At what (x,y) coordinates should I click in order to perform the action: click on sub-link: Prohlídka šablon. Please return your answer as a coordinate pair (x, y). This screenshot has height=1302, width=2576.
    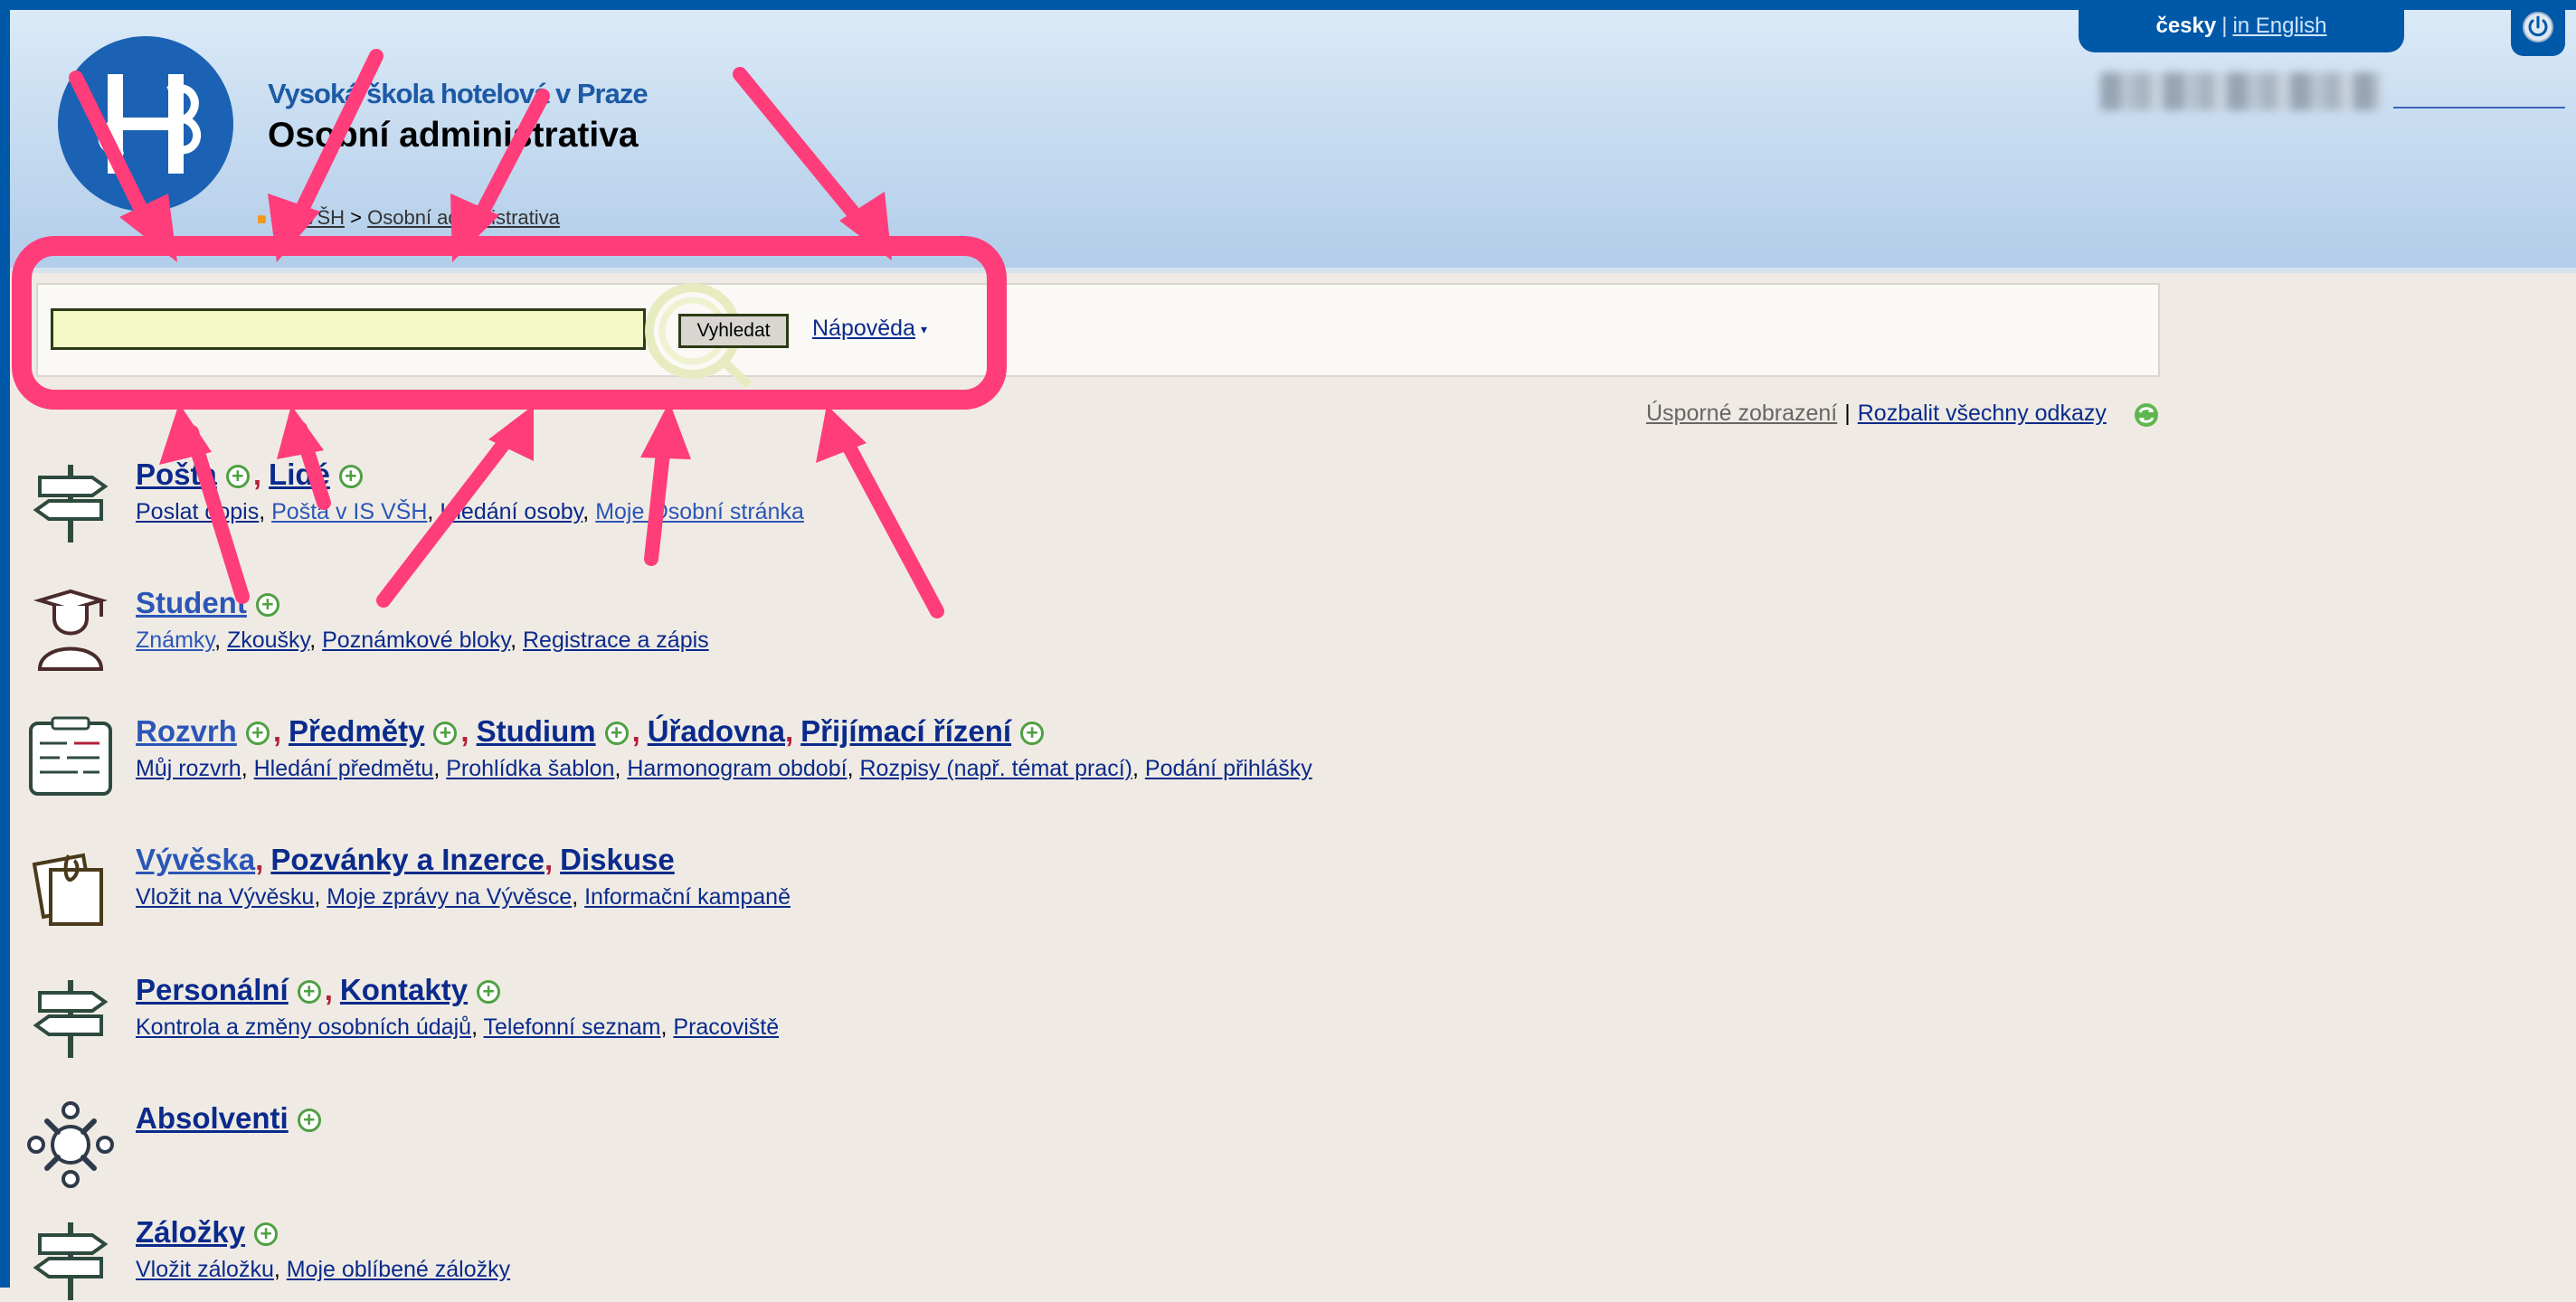
    Looking at the image, I should click on (530, 769).